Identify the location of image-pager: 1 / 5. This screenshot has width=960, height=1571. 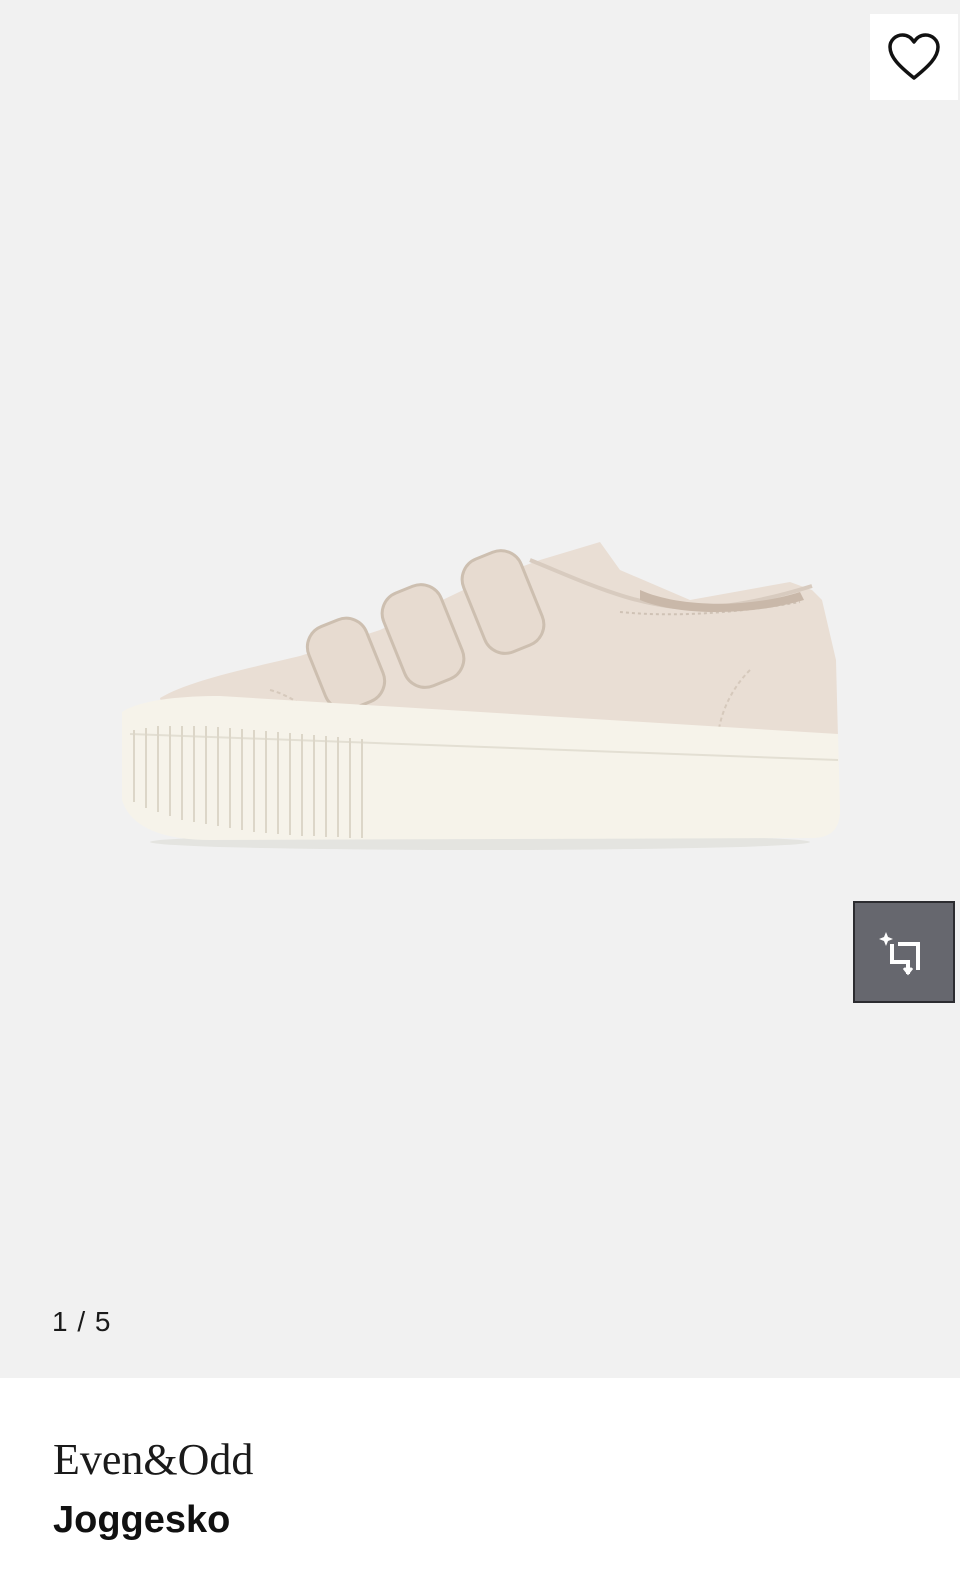
(82, 1322).